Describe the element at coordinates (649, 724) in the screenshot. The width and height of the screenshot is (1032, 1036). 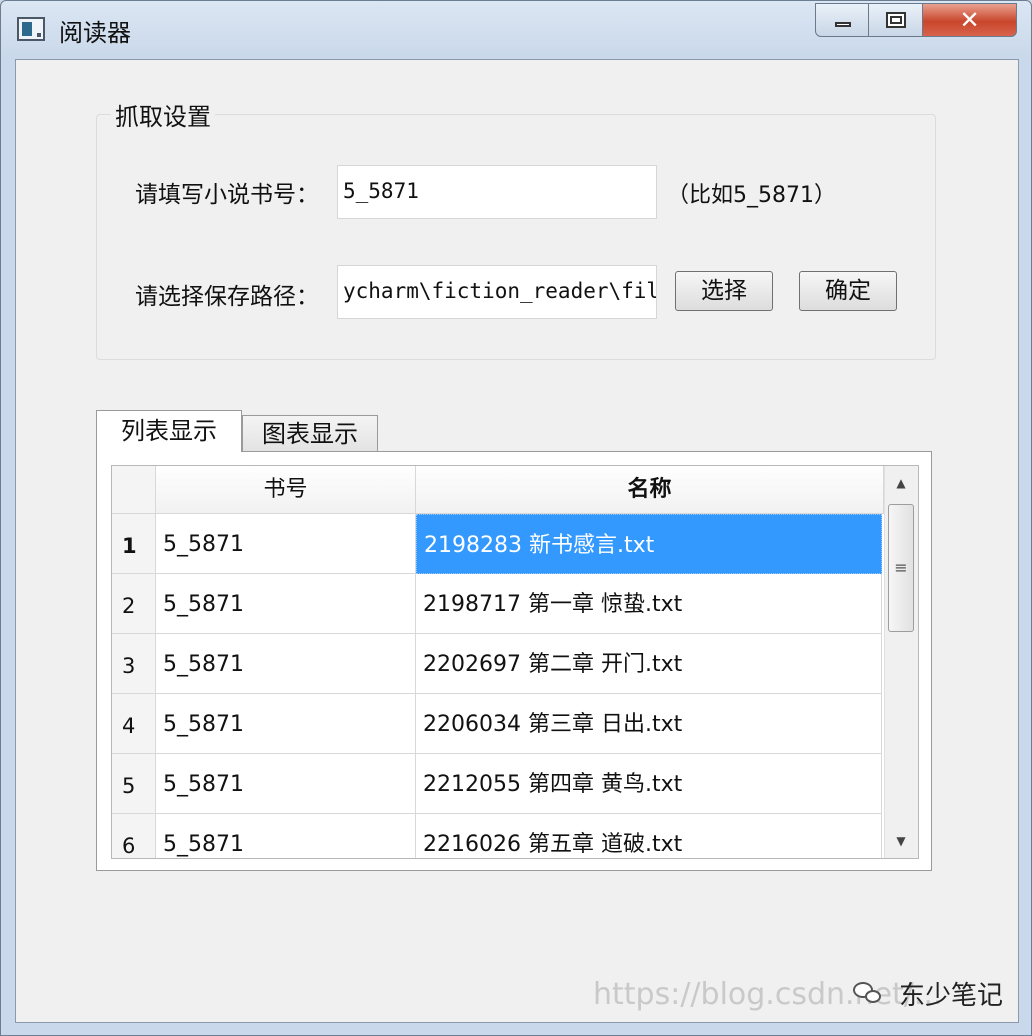
I see `name-cell: 2206034 第三章 日出.txt` at that location.